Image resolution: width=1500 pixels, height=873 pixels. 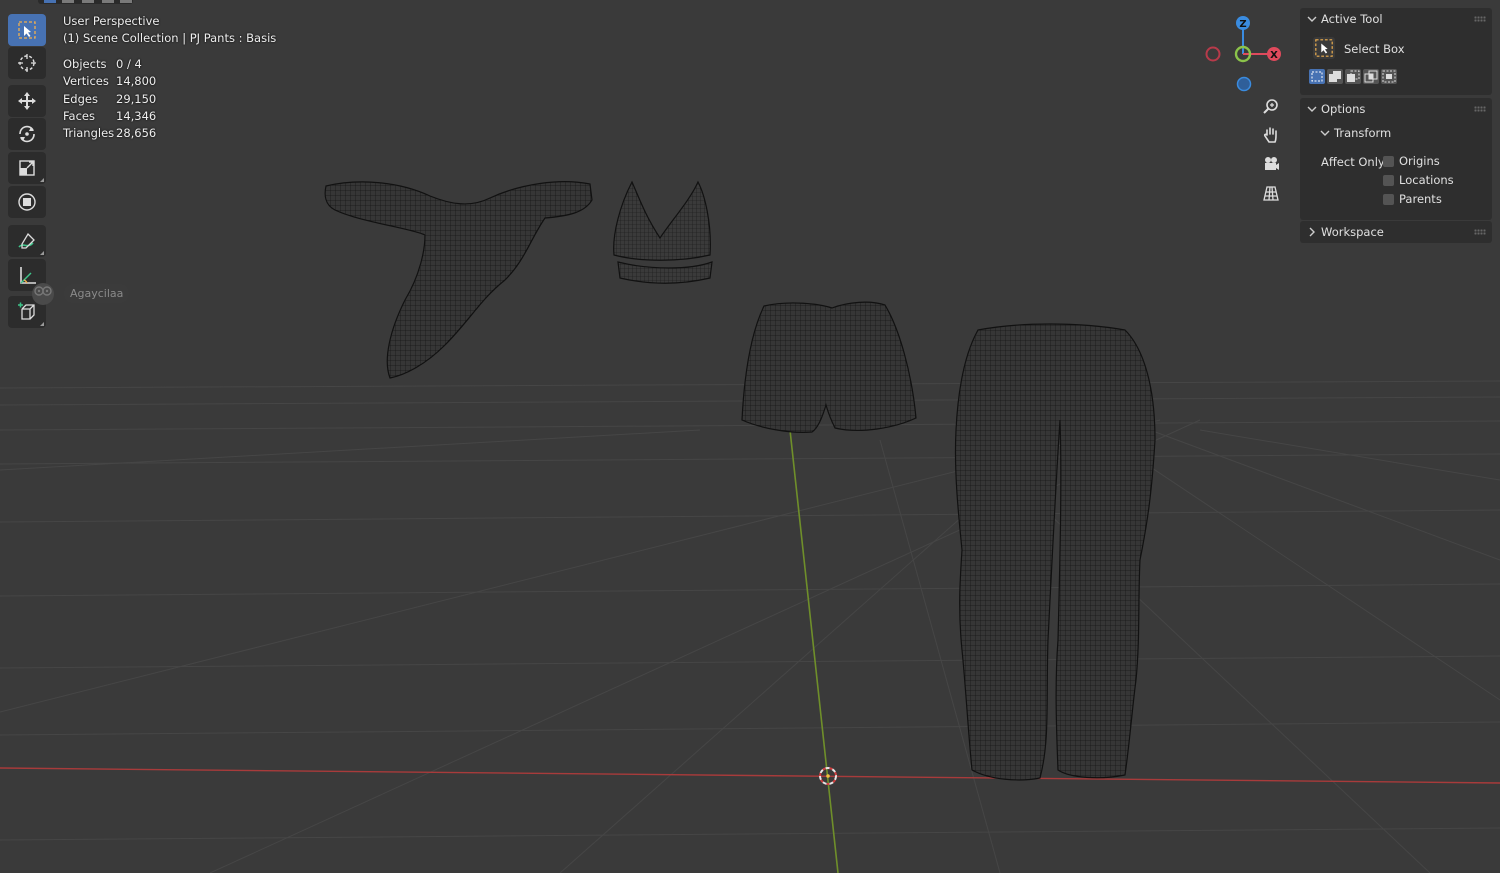 I want to click on grid-perspective-icon, so click(x=1271, y=193).